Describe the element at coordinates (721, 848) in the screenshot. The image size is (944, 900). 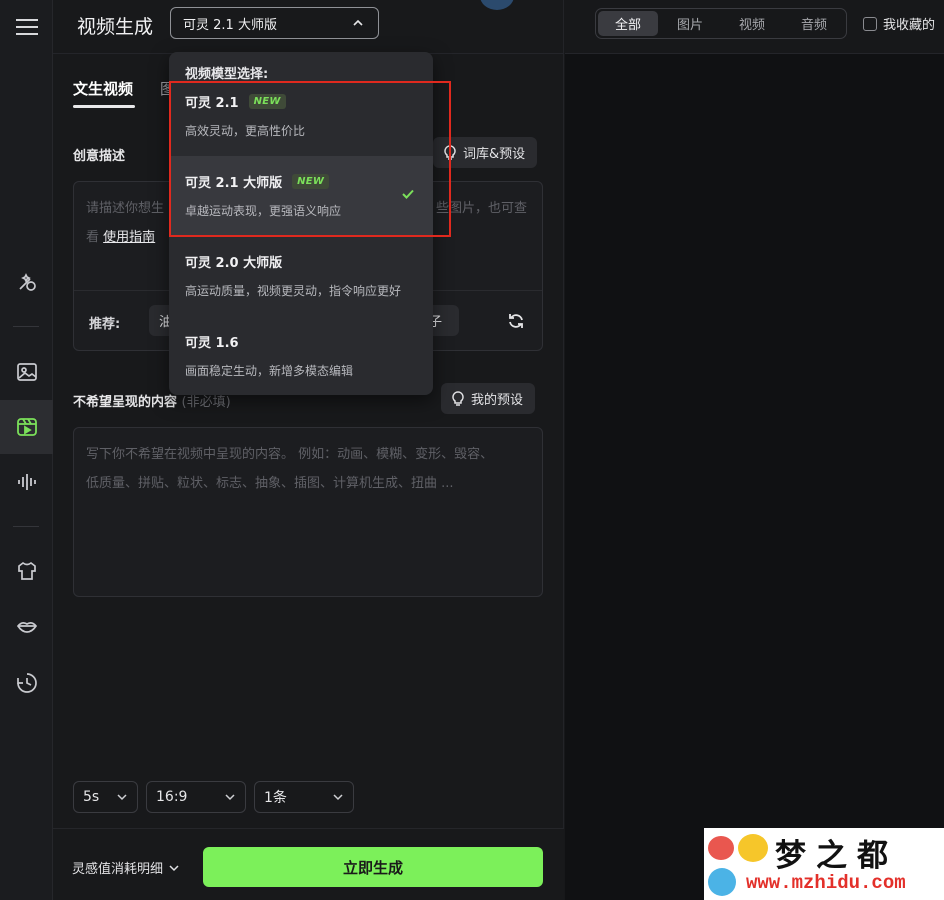
I see `red-bubble-icon` at that location.